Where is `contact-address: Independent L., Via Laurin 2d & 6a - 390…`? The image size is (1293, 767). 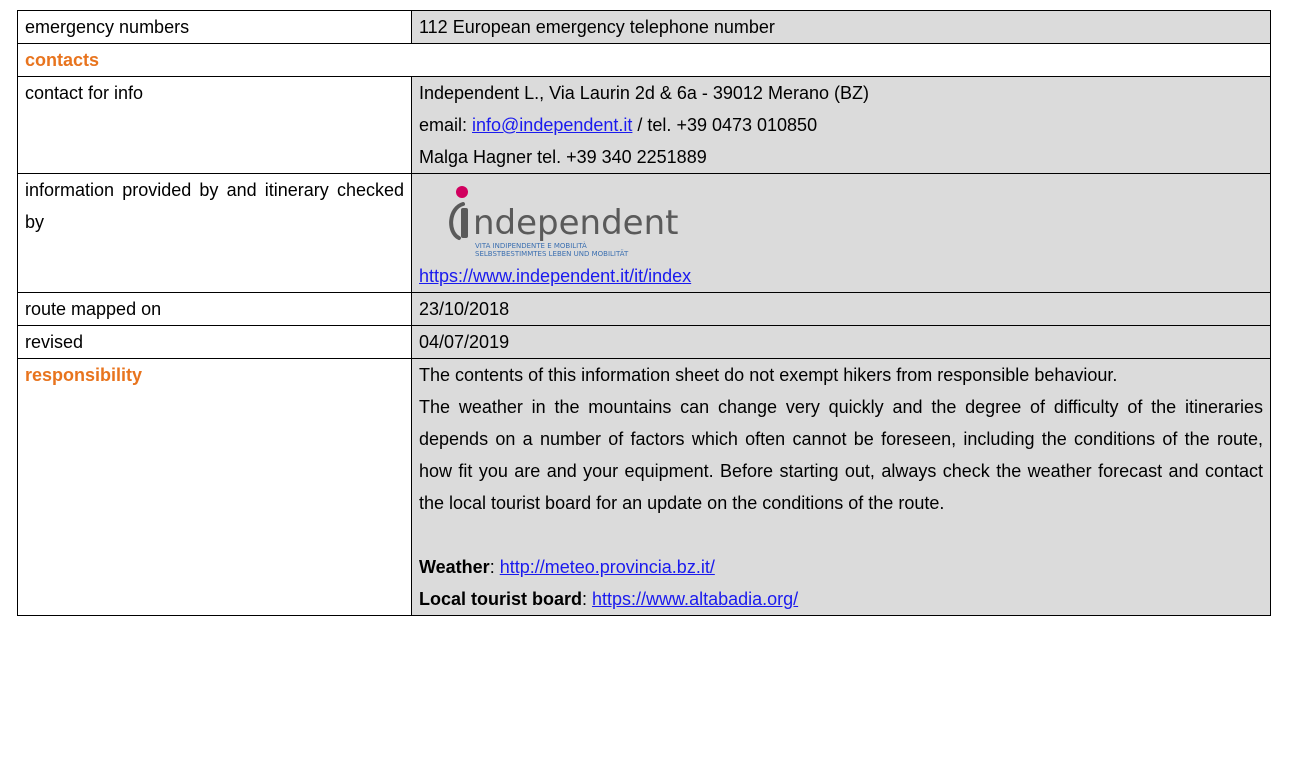 contact-address: Independent L., Via Laurin 2d & 6a - 390… is located at coordinates (644, 93).